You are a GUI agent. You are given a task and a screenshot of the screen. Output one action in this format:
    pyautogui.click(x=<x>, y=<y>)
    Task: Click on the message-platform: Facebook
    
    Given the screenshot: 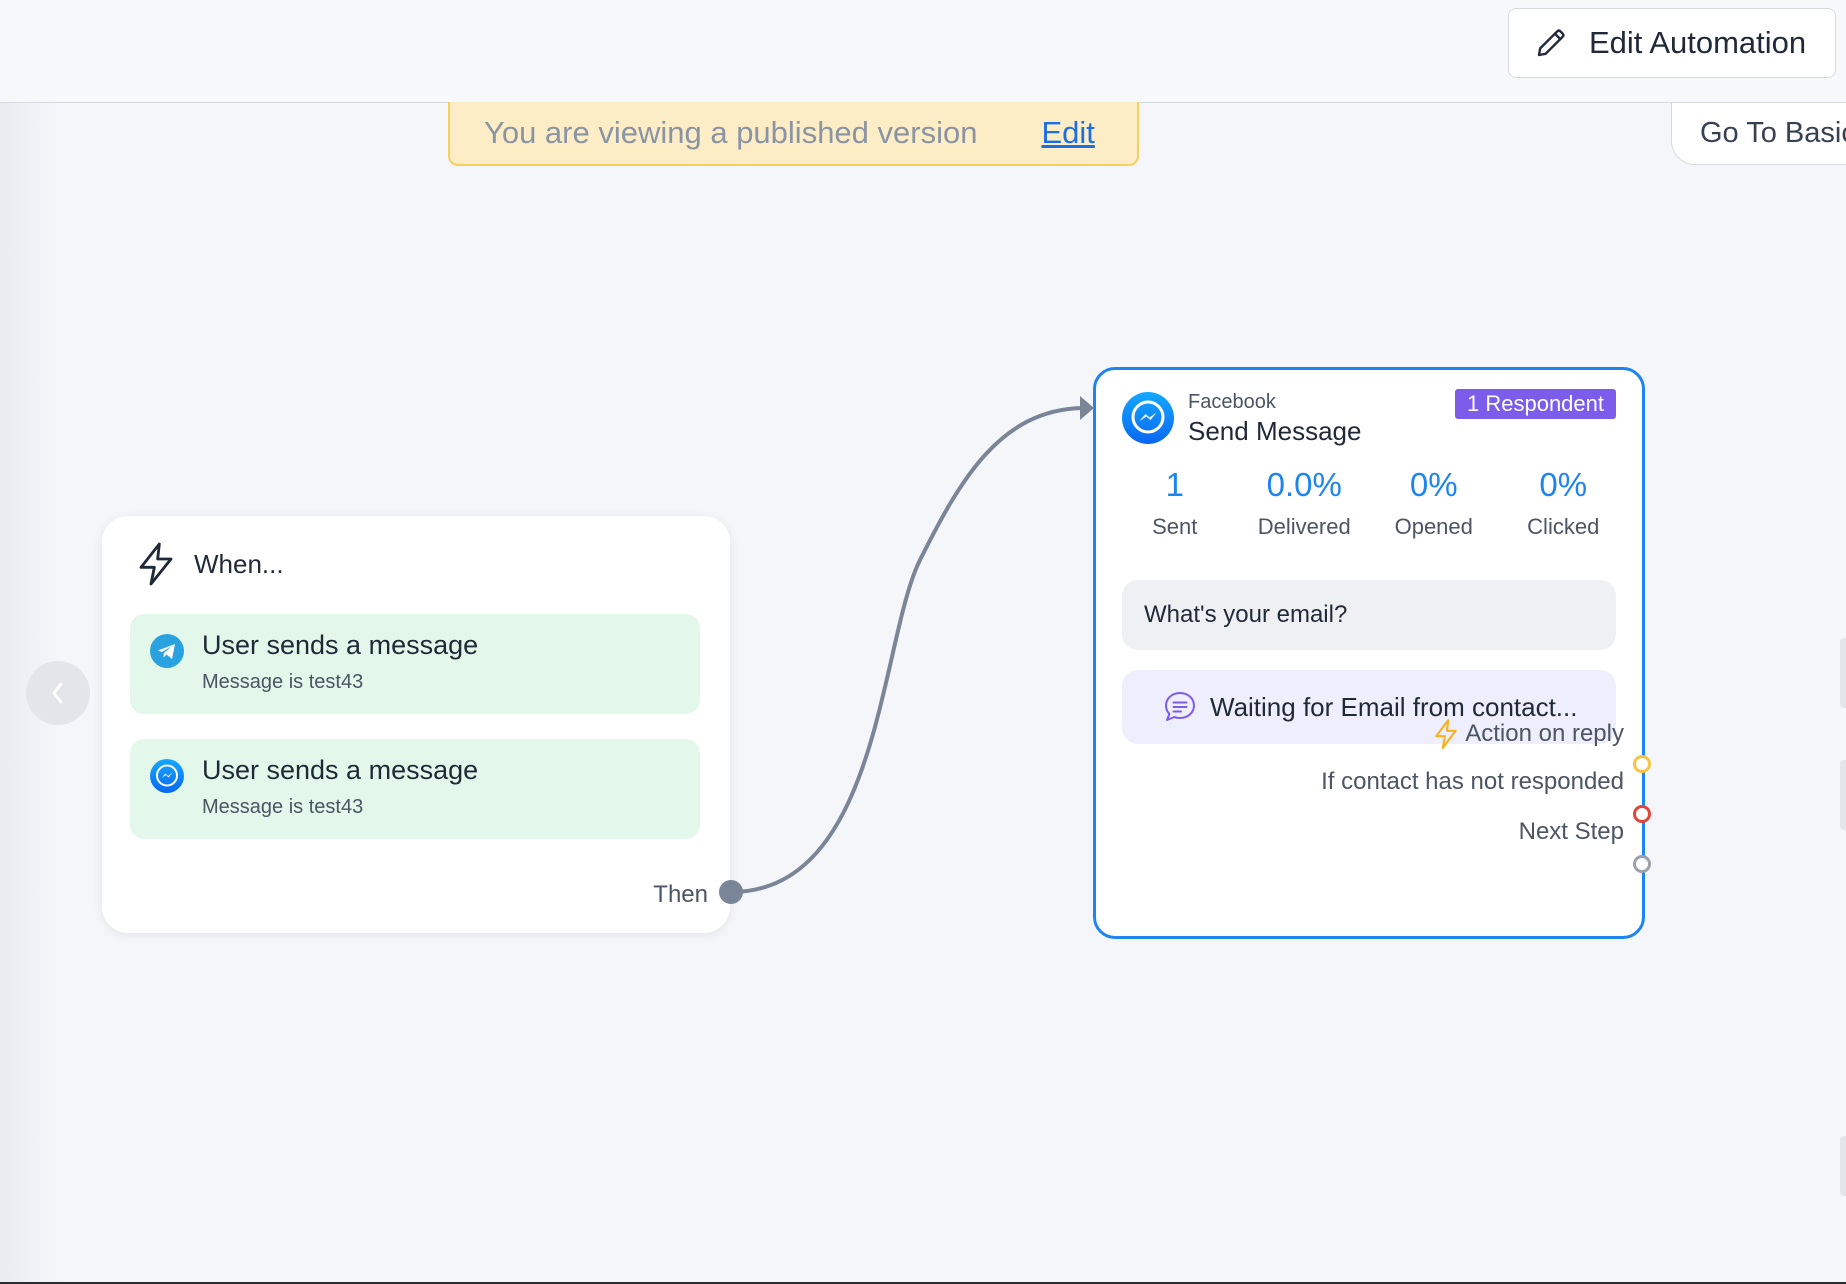 What is the action you would take?
    pyautogui.click(x=1232, y=402)
    